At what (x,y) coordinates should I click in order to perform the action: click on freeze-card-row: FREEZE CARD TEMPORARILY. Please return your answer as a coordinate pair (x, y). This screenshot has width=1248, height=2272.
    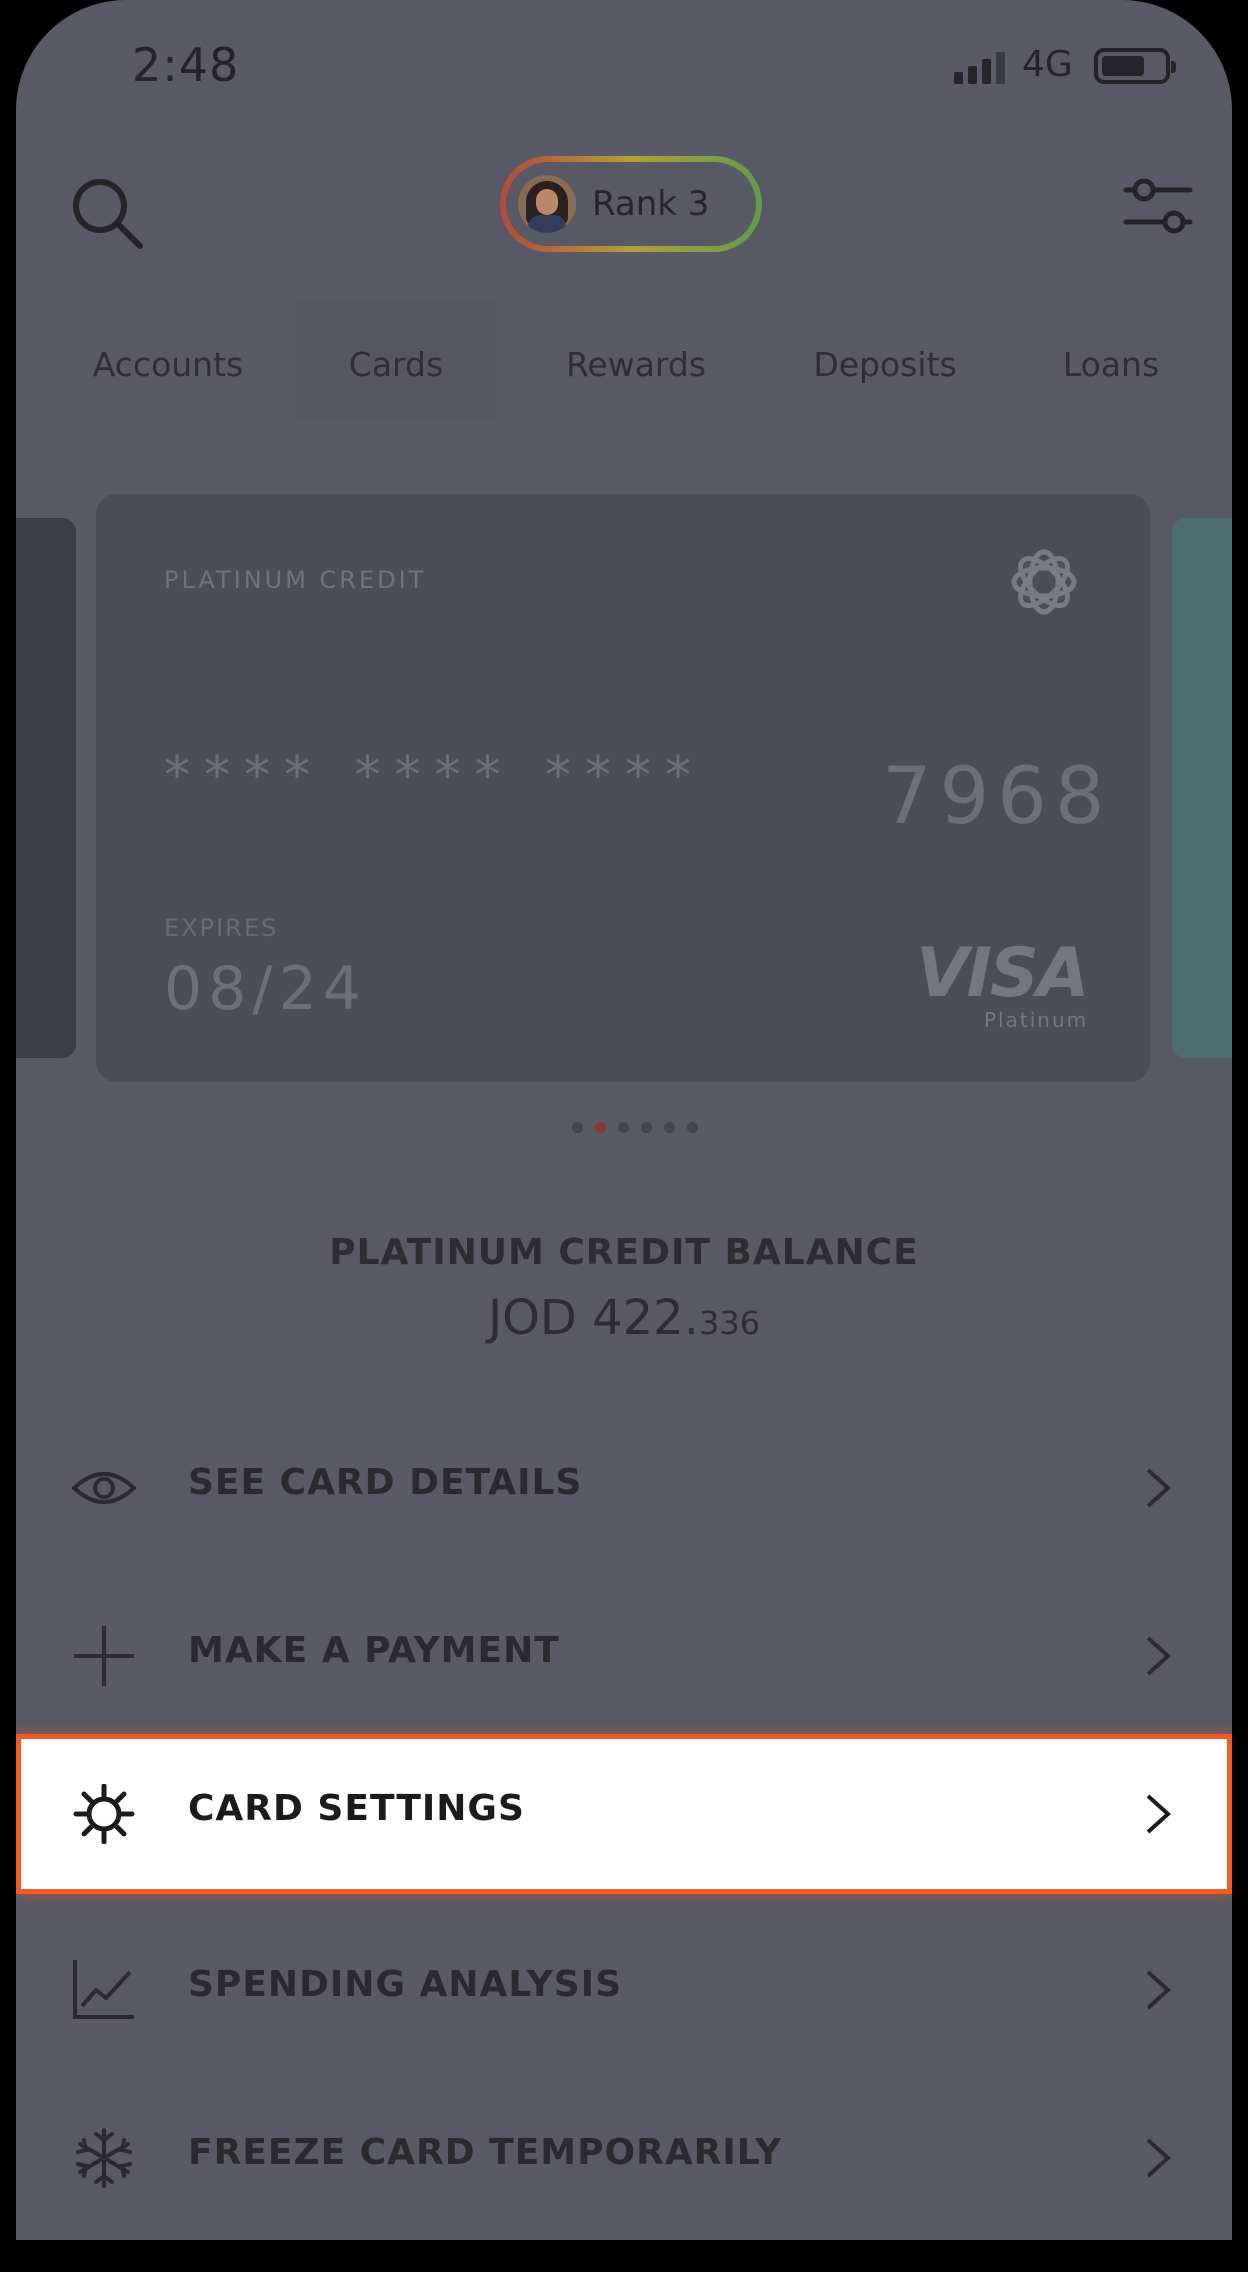
    Looking at the image, I should click on (624, 2158).